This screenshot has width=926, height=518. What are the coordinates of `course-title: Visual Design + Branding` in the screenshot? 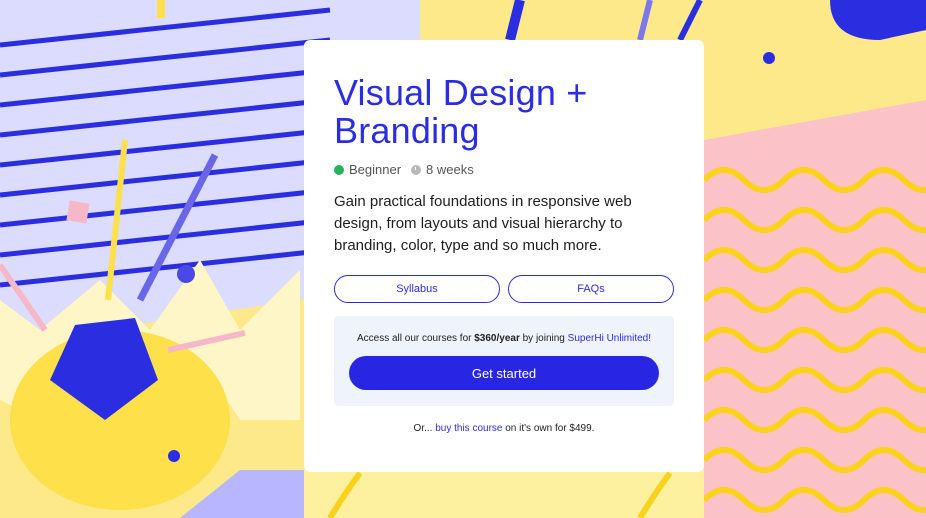 It's located at (504, 112).